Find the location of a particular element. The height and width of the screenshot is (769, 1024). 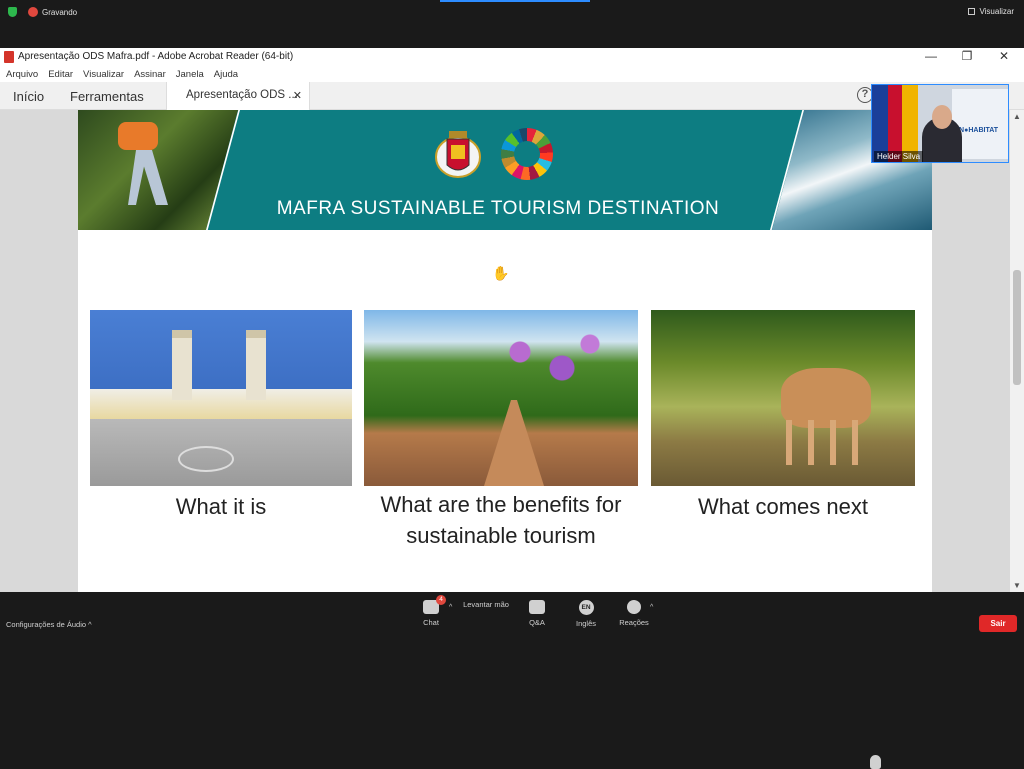

security-shield-icon is located at coordinates (12, 12).